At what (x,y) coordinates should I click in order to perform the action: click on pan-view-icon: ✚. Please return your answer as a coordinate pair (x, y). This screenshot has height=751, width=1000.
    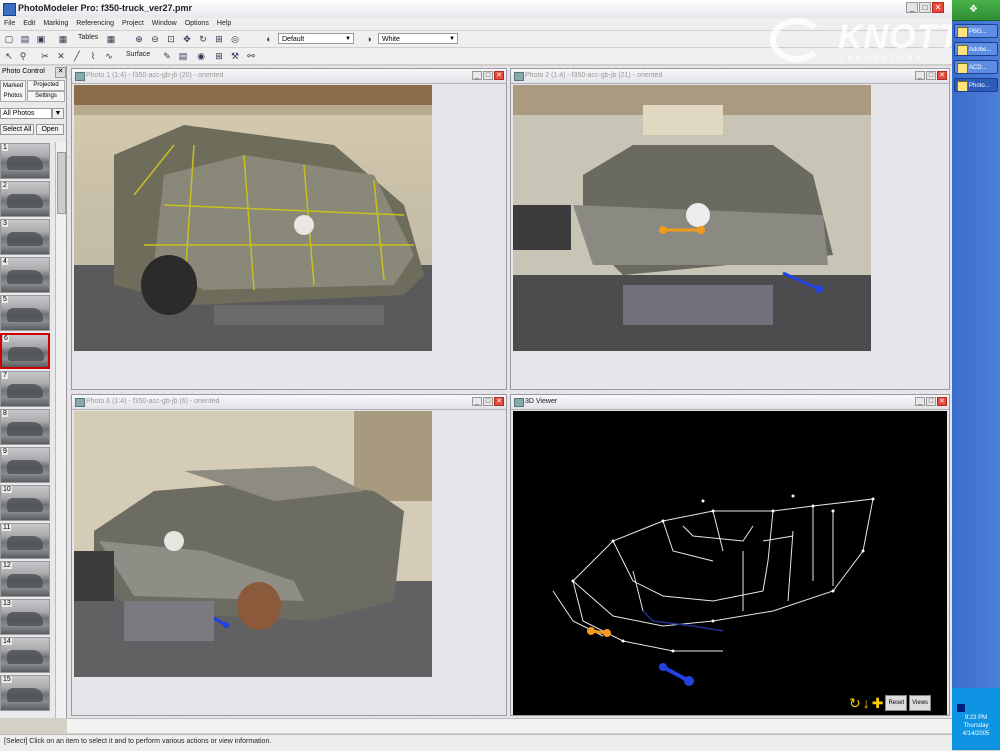
    Looking at the image, I should click on (878, 703).